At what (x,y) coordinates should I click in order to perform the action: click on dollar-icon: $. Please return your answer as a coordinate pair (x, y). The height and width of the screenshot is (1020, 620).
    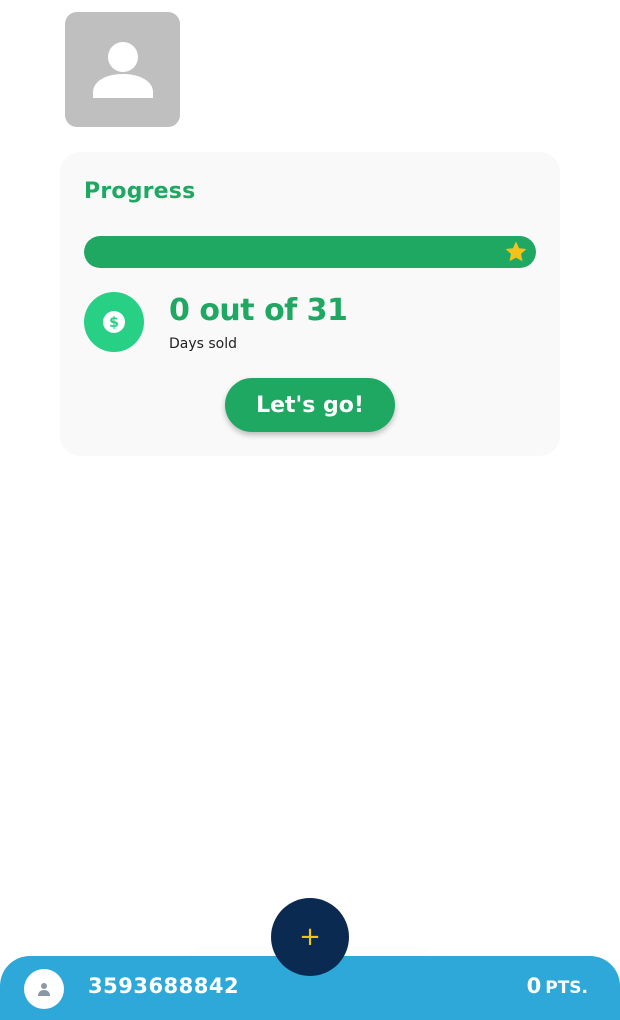
    Looking at the image, I should click on (114, 322).